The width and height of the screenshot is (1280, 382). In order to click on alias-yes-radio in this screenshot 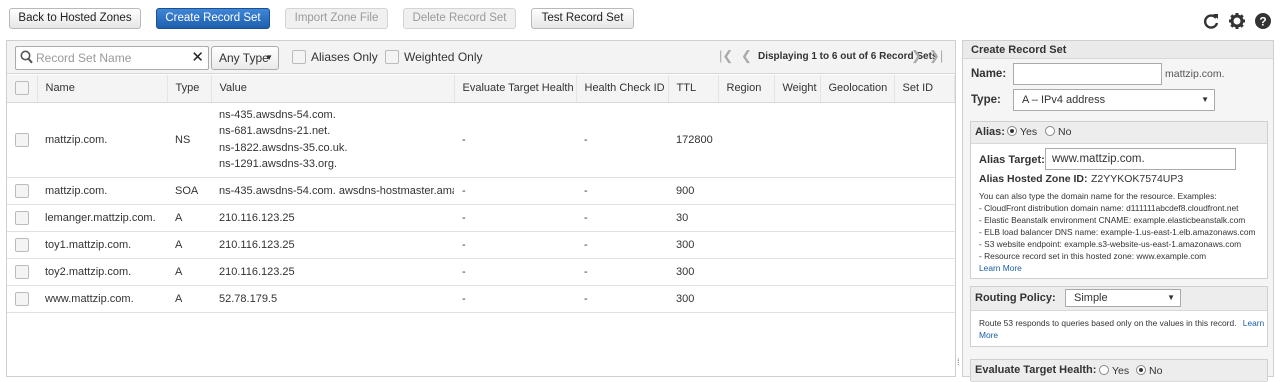, I will do `click(1012, 131)`.